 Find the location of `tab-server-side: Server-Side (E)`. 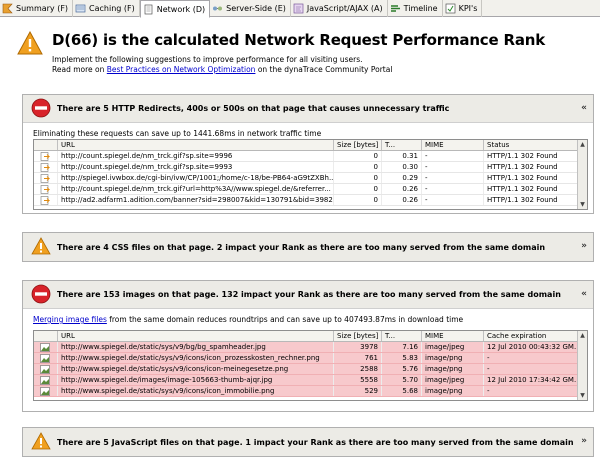

tab-server-side: Server-Side (E) is located at coordinates (250, 8).